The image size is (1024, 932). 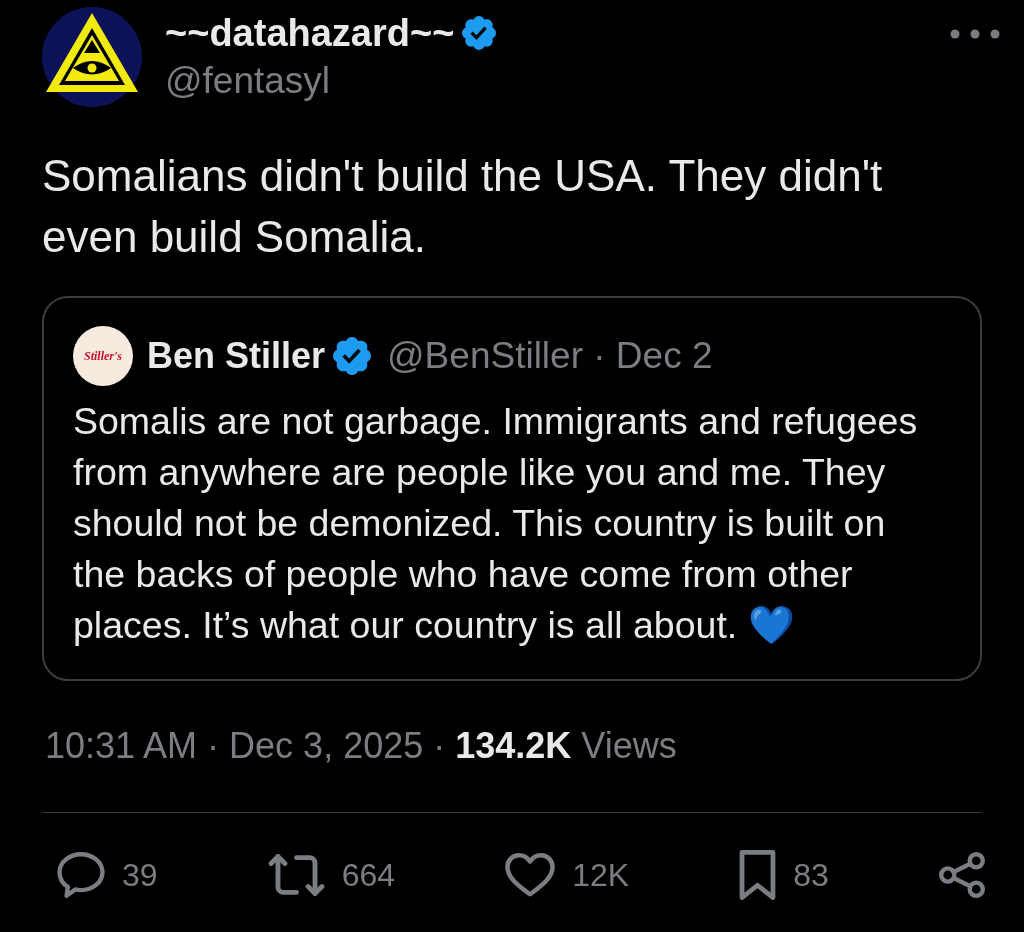 I want to click on tweet-text: Somalians didn't build the USA. They didn't even build Somalia., so click(x=463, y=206).